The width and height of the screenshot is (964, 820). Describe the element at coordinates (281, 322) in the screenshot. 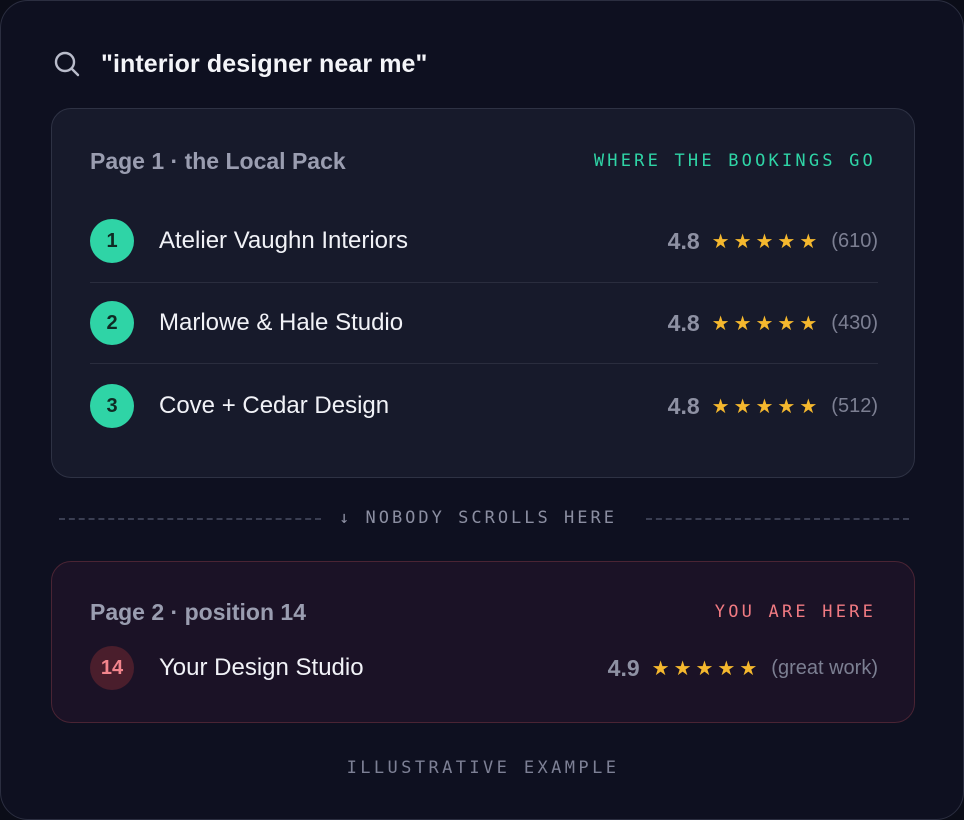

I see `business-name: Marlowe & Hale Studio` at that location.